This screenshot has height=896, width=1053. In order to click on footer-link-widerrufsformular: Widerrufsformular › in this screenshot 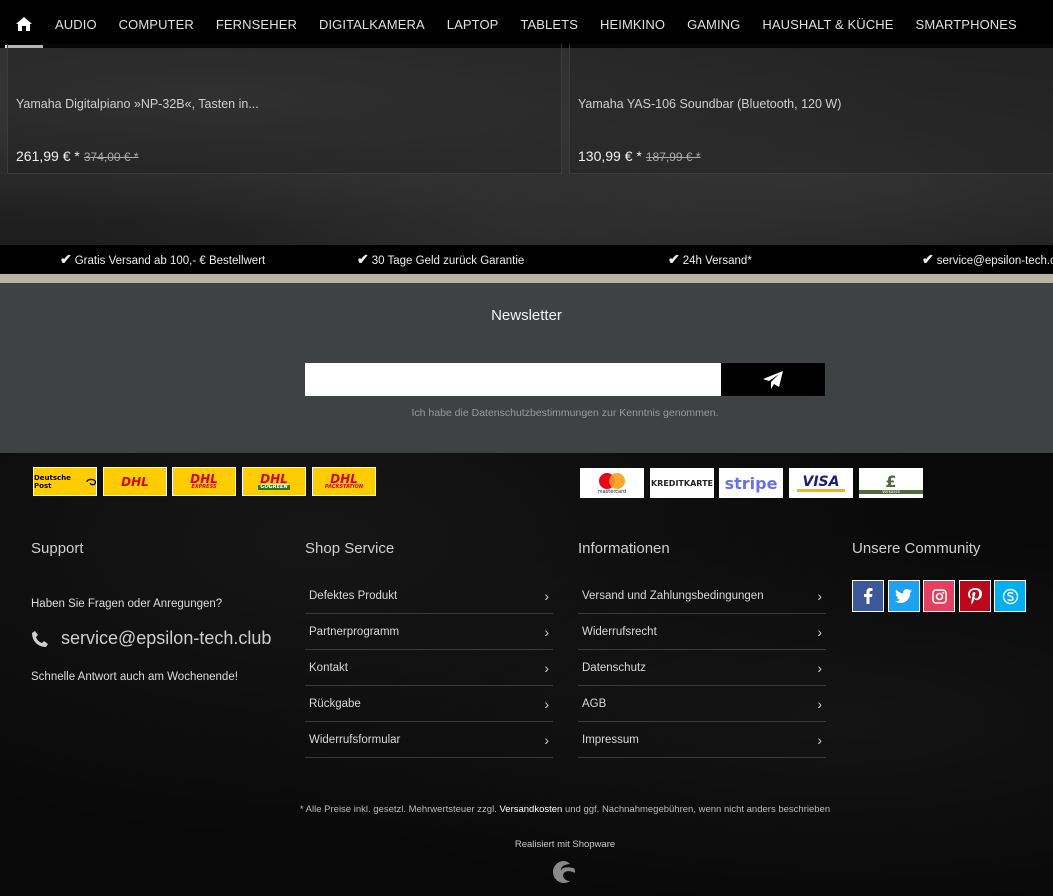, I will do `click(429, 740)`.